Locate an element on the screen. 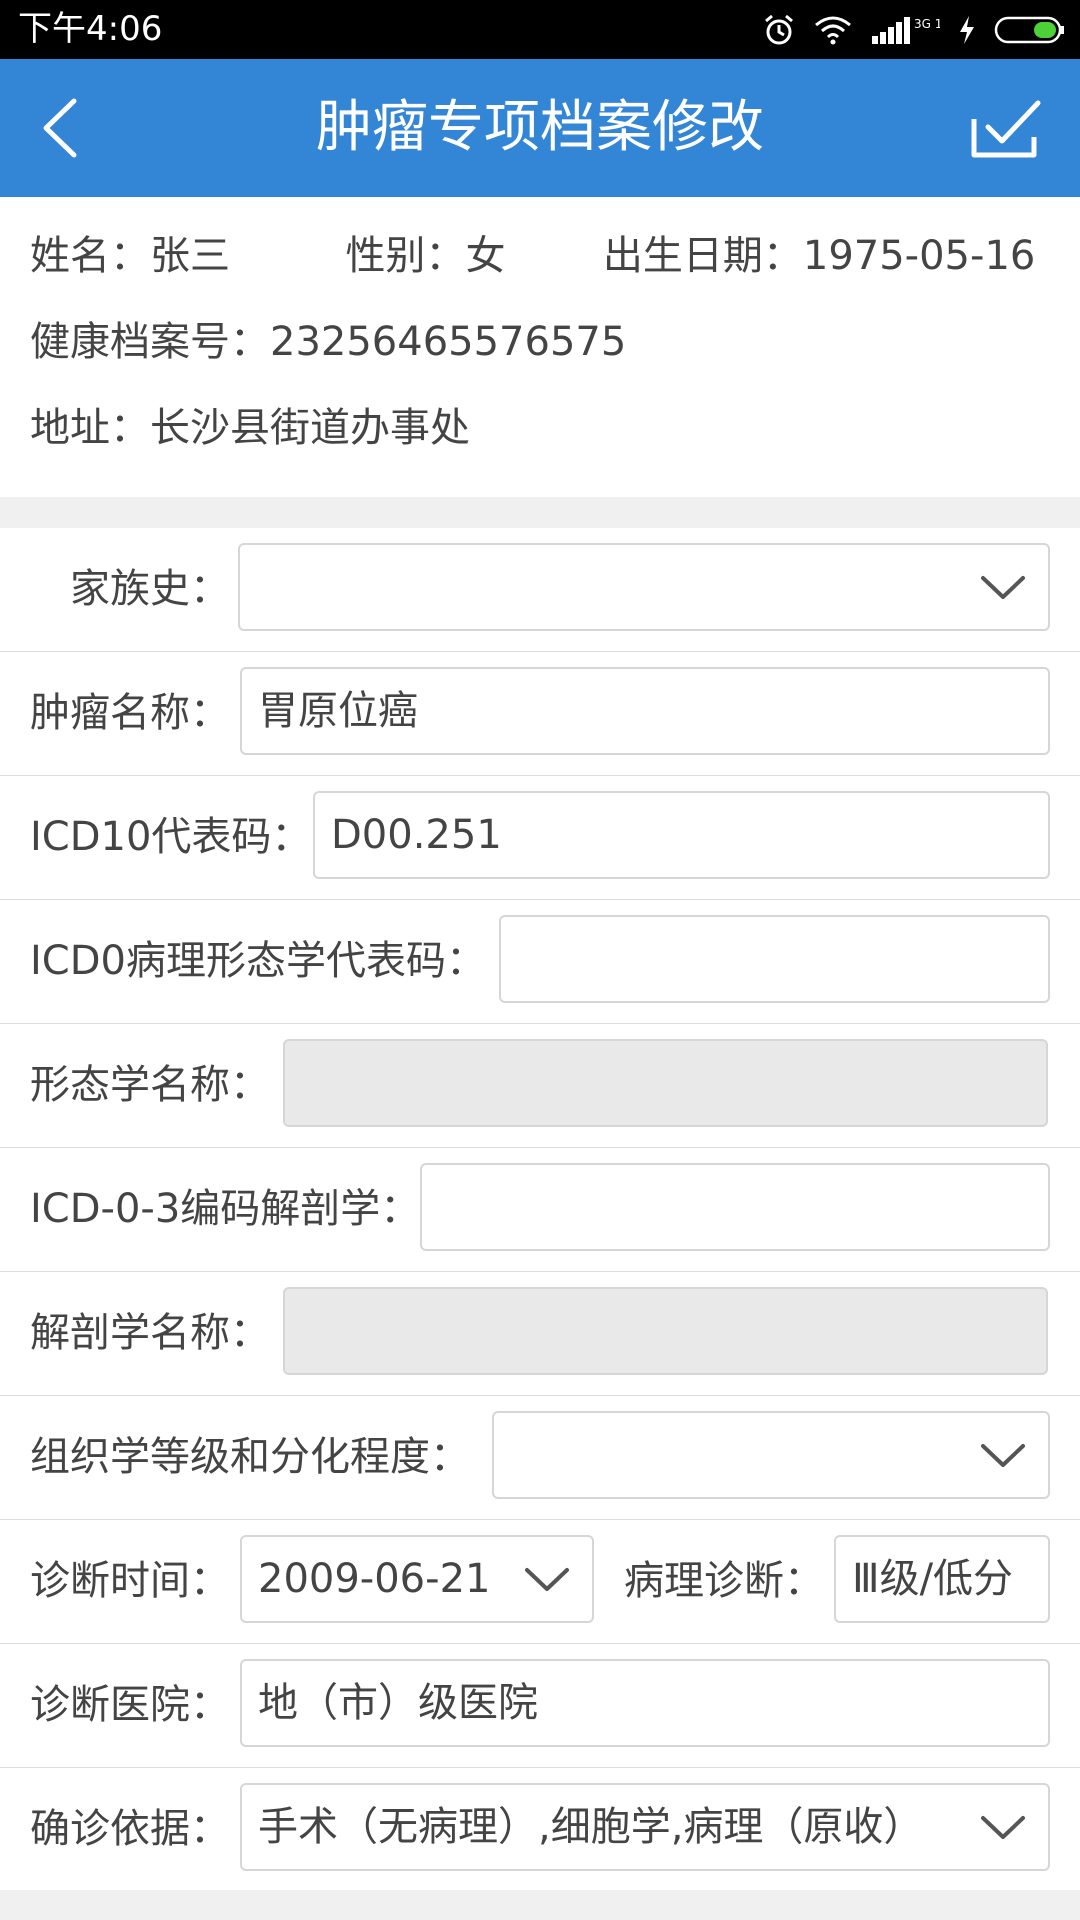 The width and height of the screenshot is (1080, 1920). record-number: 23256465576575 is located at coordinates (448, 342).